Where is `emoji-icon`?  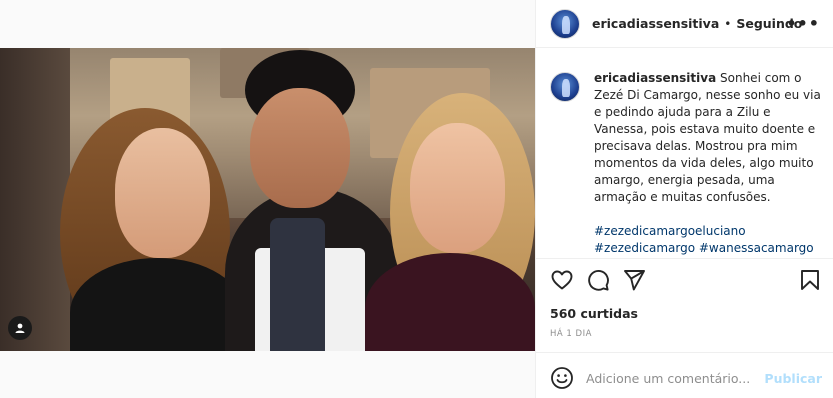
emoji-icon is located at coordinates (562, 378).